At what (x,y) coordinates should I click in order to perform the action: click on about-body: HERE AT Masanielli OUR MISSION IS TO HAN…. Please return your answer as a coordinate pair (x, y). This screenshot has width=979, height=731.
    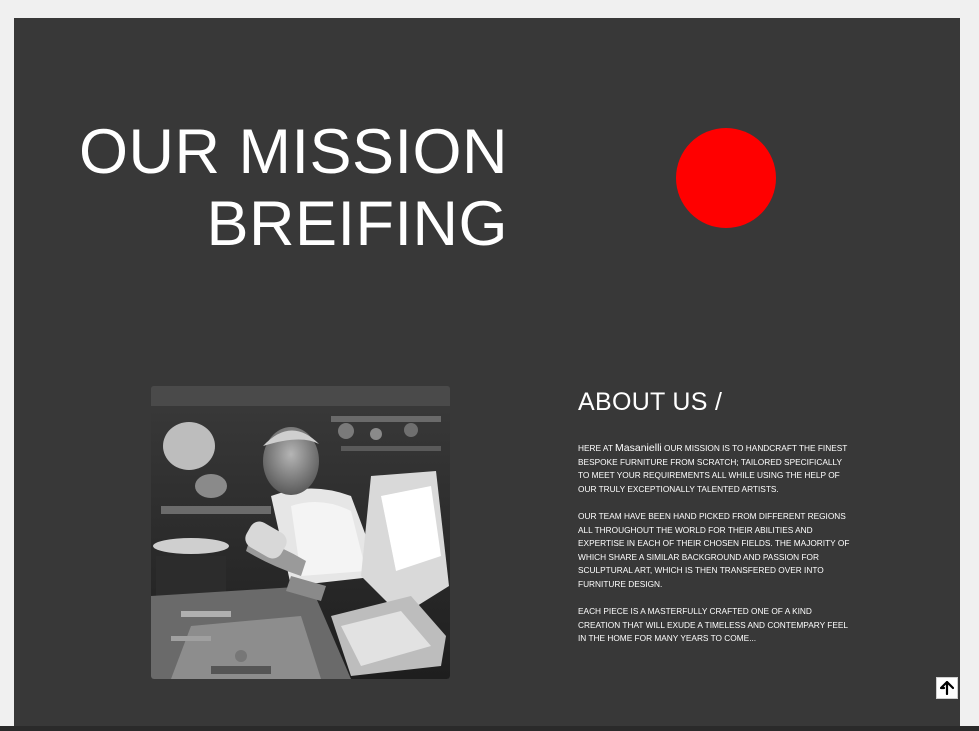
    Looking at the image, I should click on (715, 551).